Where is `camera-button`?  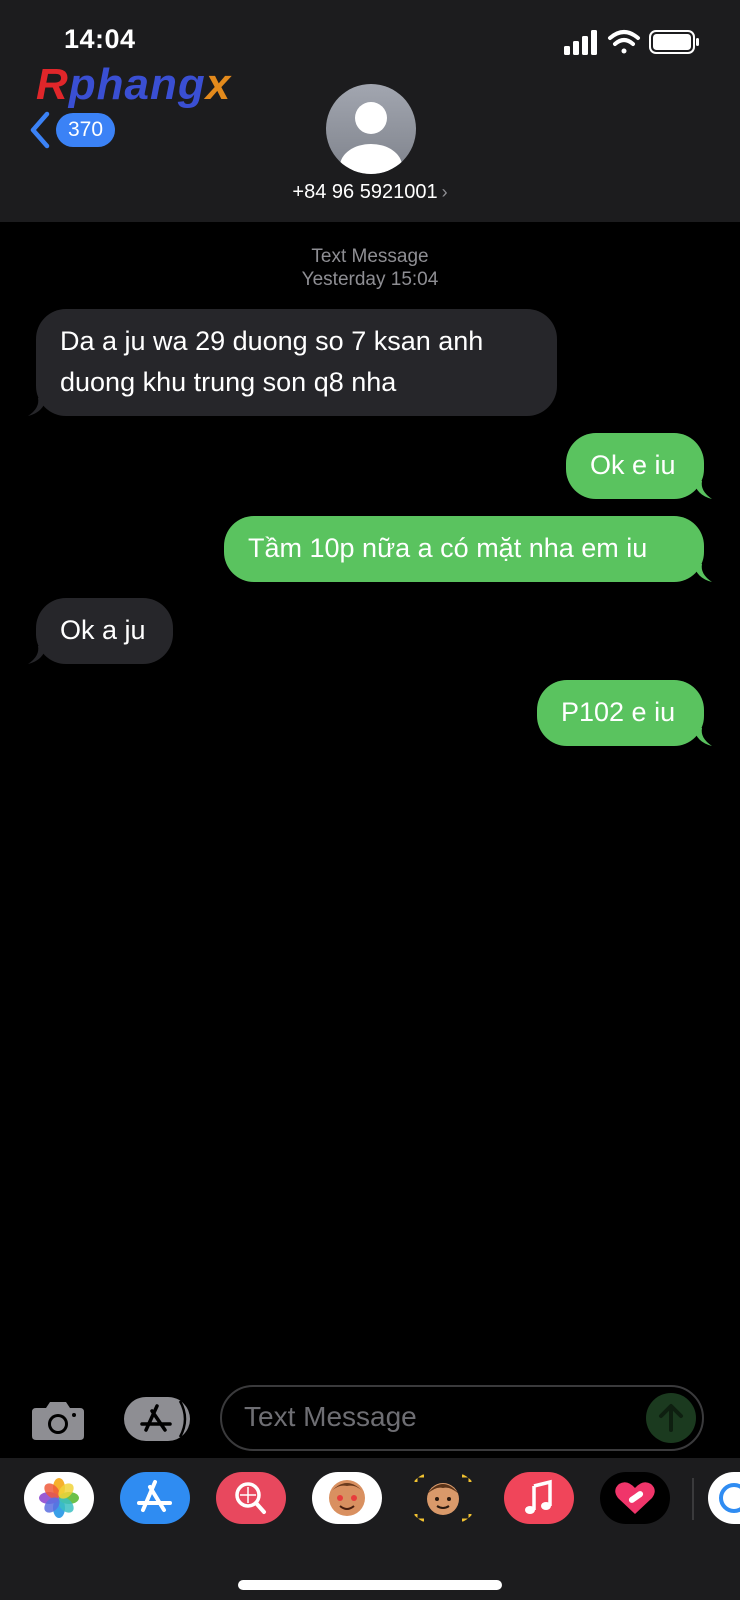 camera-button is located at coordinates (58, 1420).